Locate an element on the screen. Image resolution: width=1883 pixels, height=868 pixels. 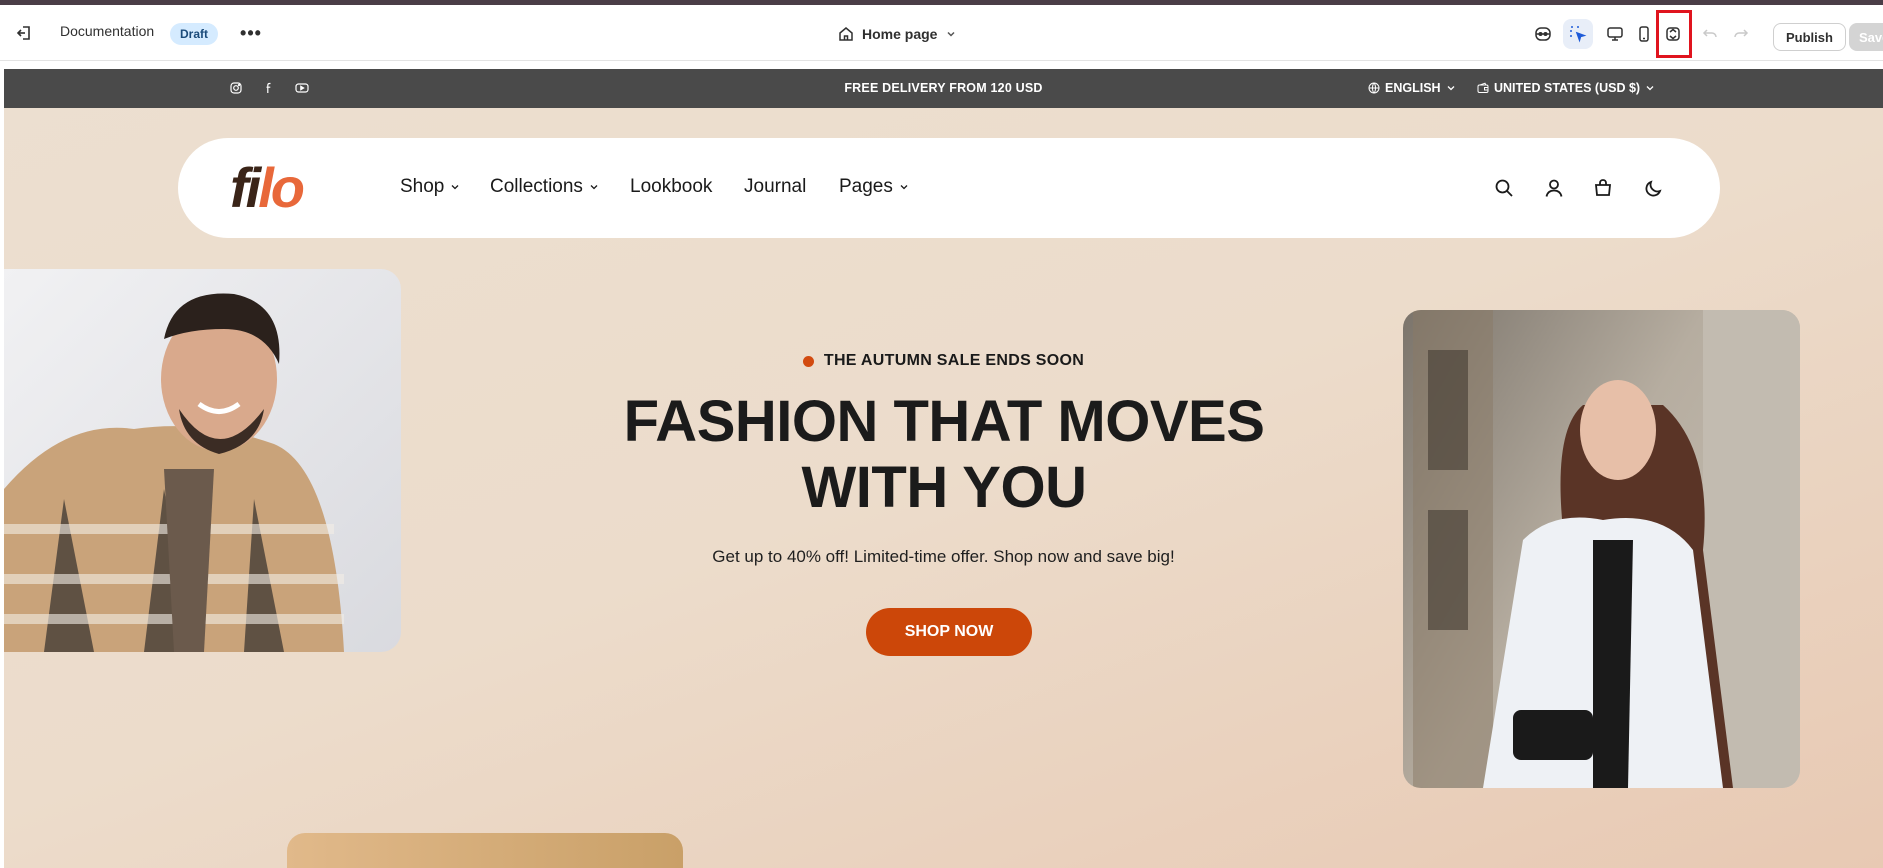
cart-icon is located at coordinates (1603, 188).